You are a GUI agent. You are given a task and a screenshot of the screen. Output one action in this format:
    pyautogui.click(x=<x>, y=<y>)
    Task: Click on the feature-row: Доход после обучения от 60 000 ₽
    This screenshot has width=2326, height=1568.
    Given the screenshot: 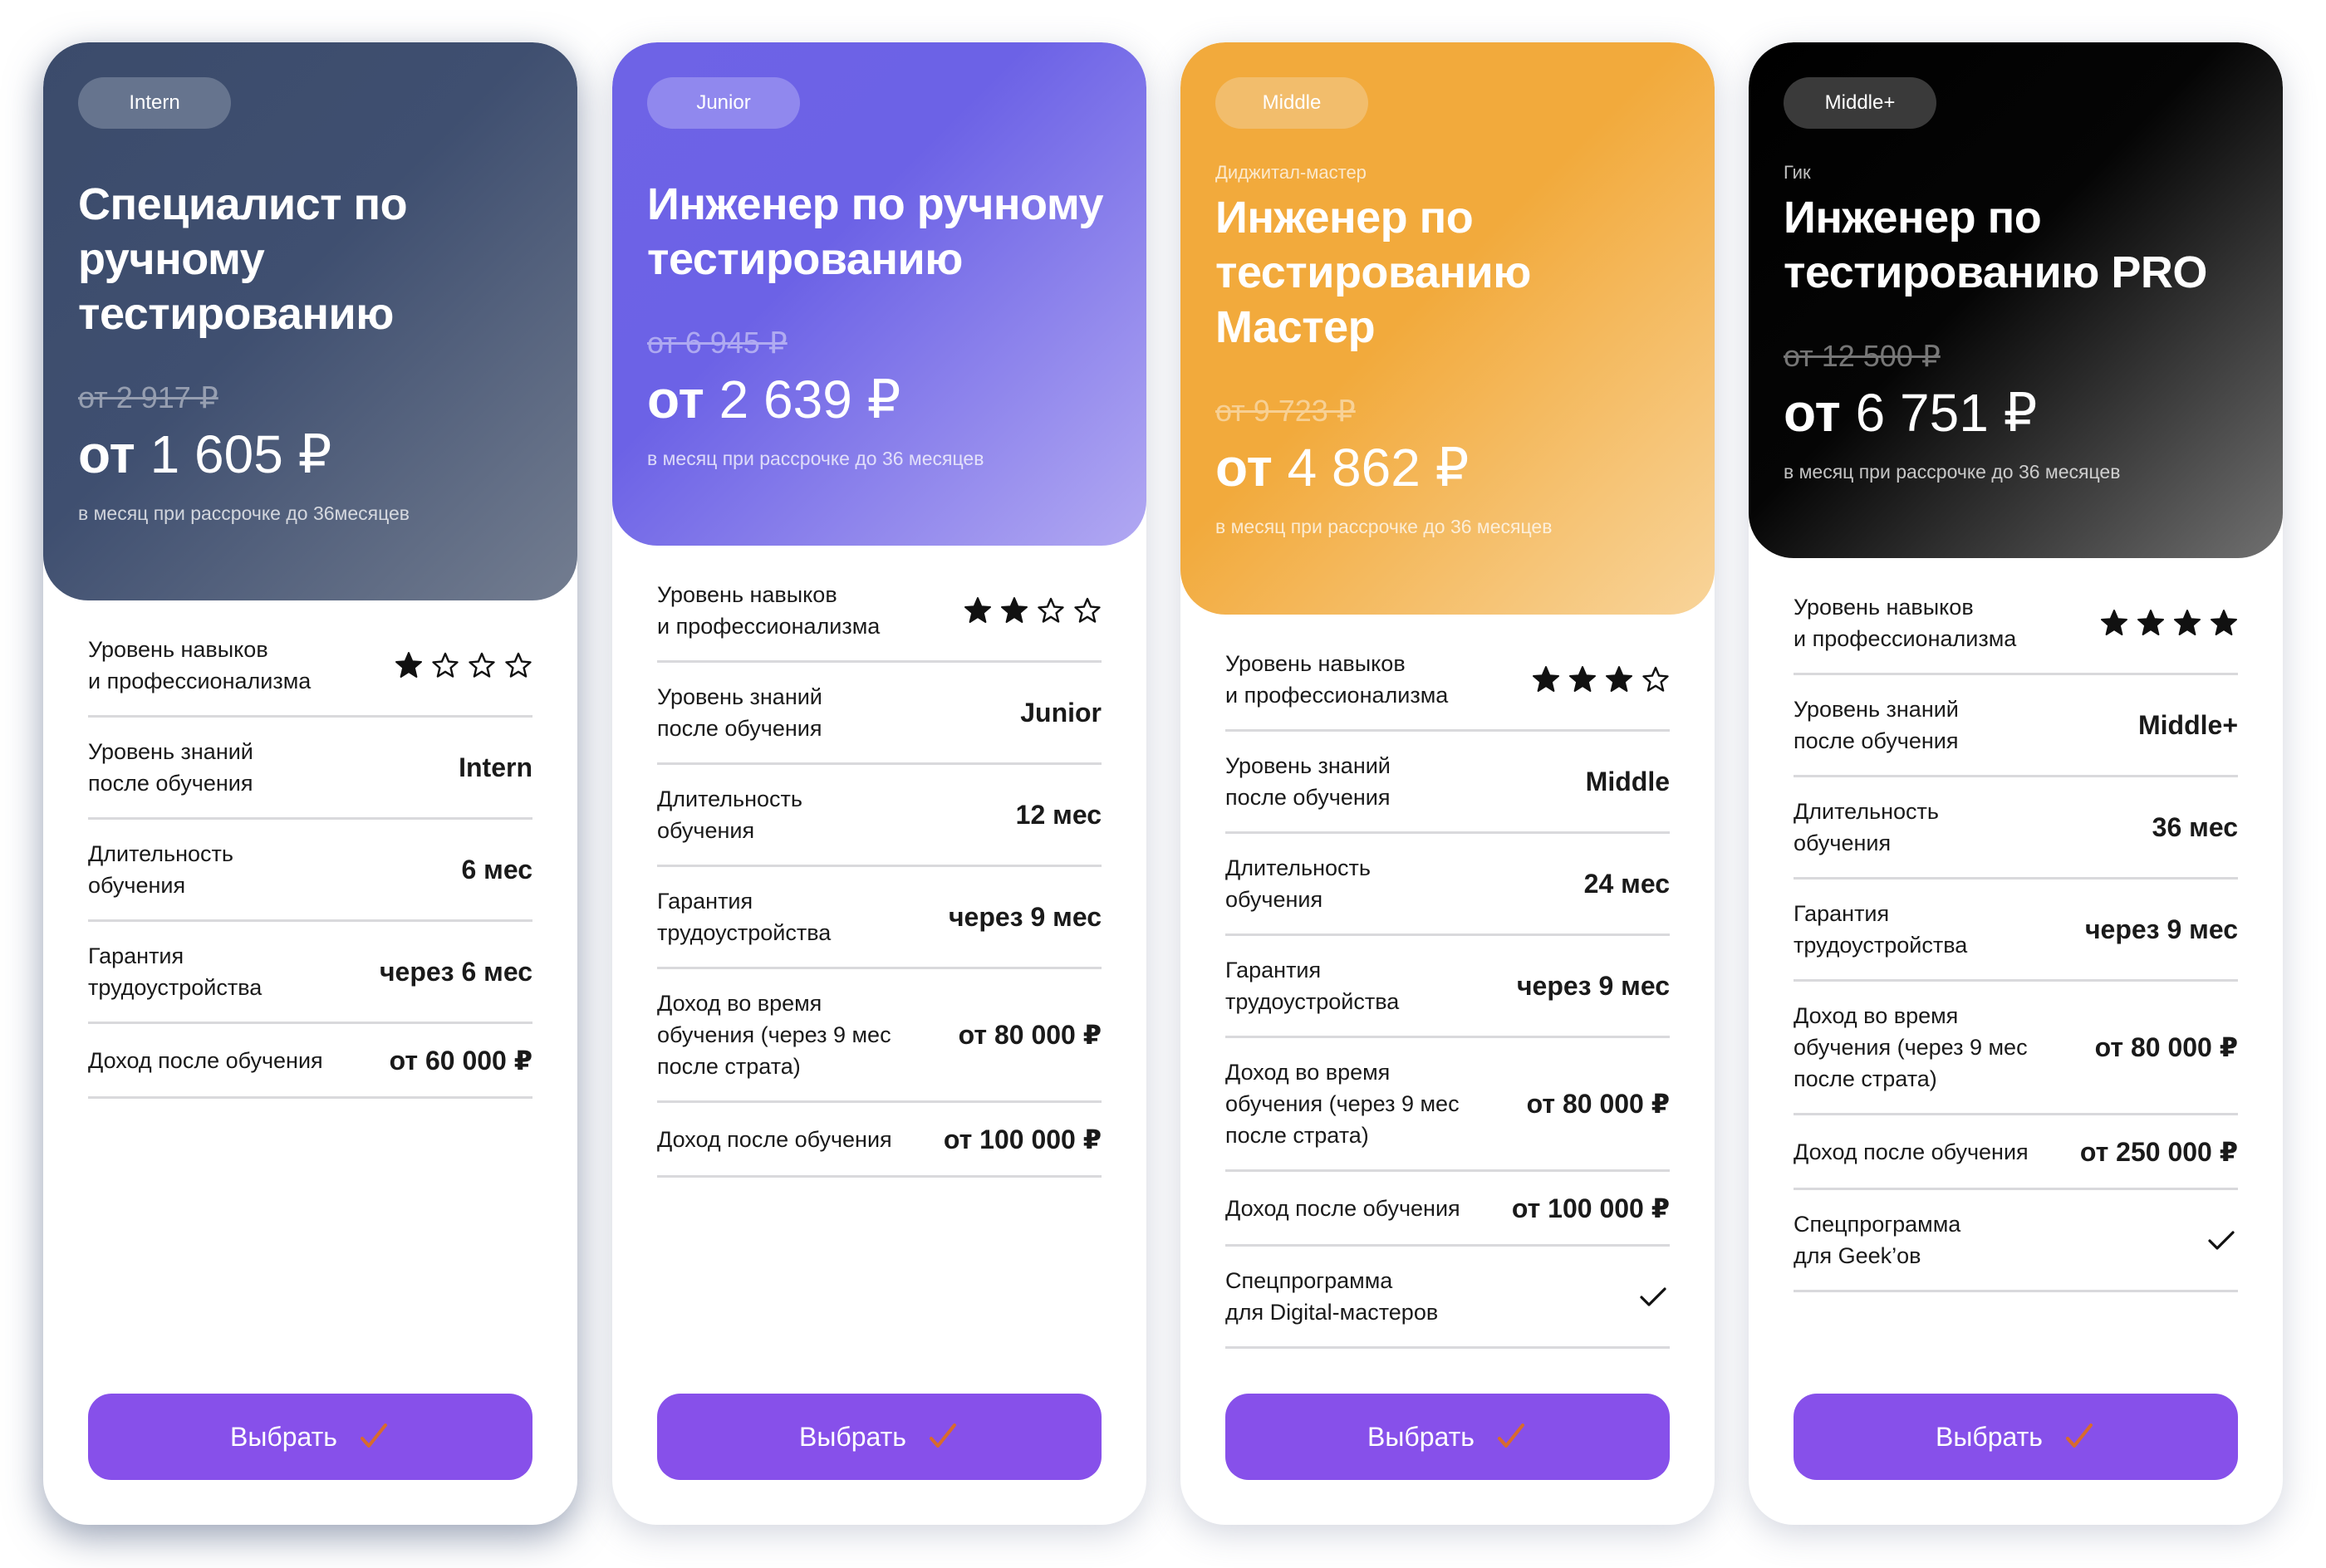 What is the action you would take?
    pyautogui.click(x=310, y=1061)
    